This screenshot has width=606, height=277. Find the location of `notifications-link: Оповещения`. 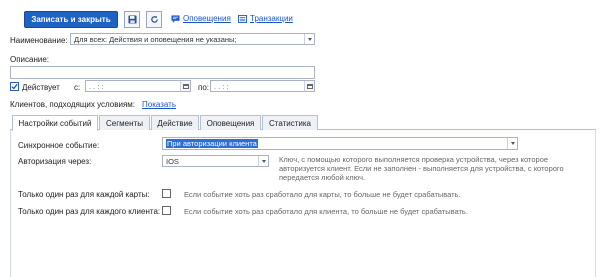

notifications-link: Оповещения is located at coordinates (201, 18).